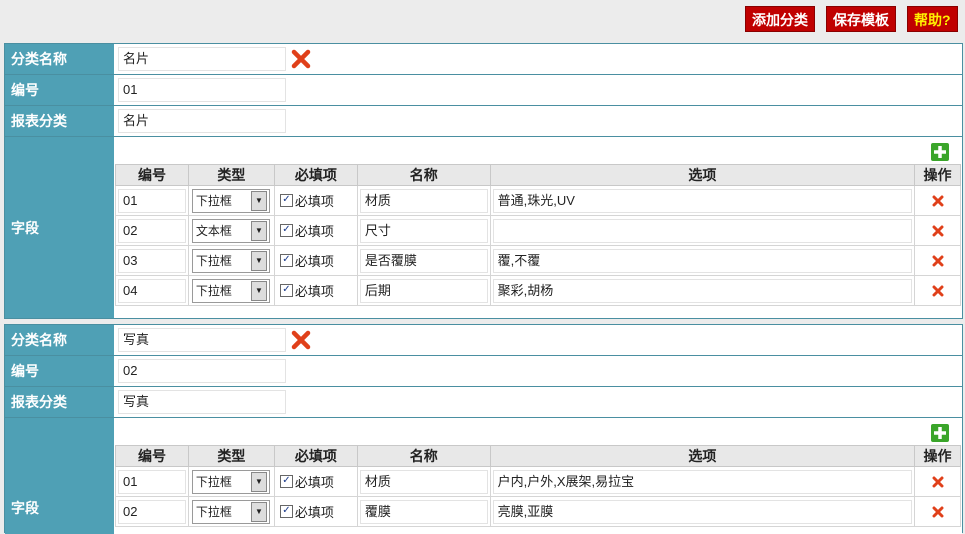  Describe the element at coordinates (483, 402) in the screenshot. I see `report-category-row: 报表分类 写真` at that location.